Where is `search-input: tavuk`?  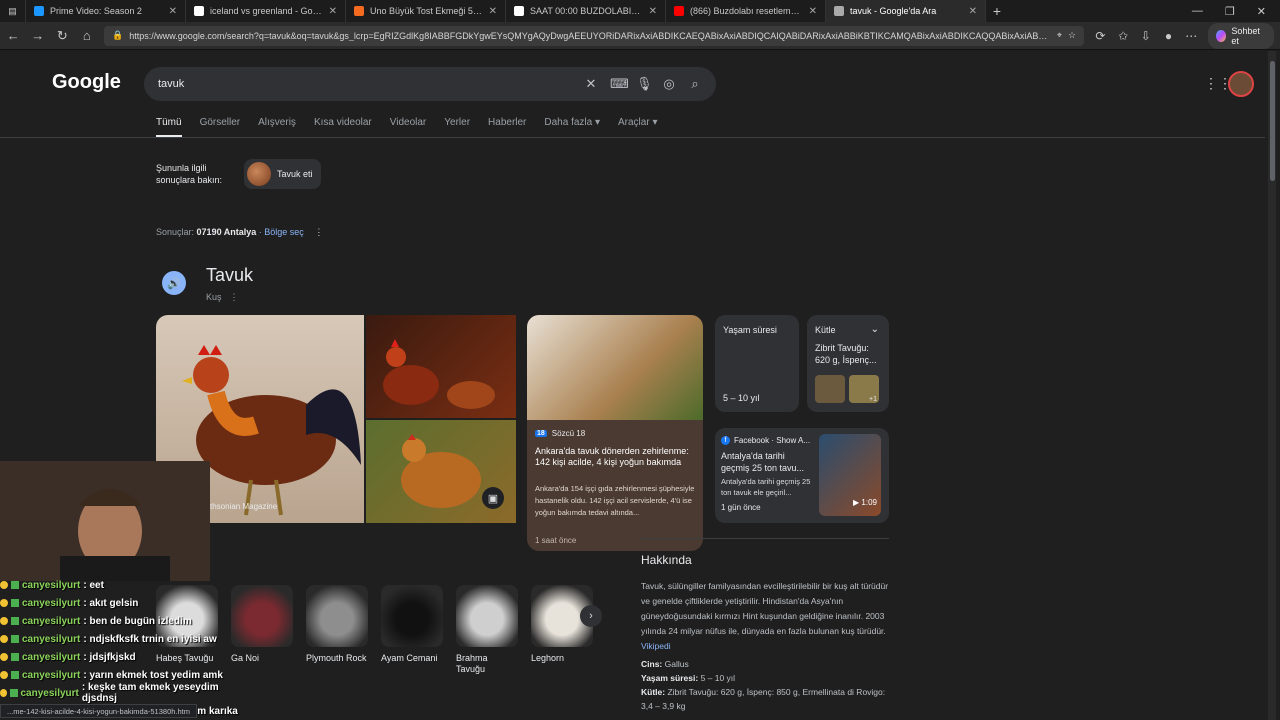
search-input: tavuk is located at coordinates (365, 84).